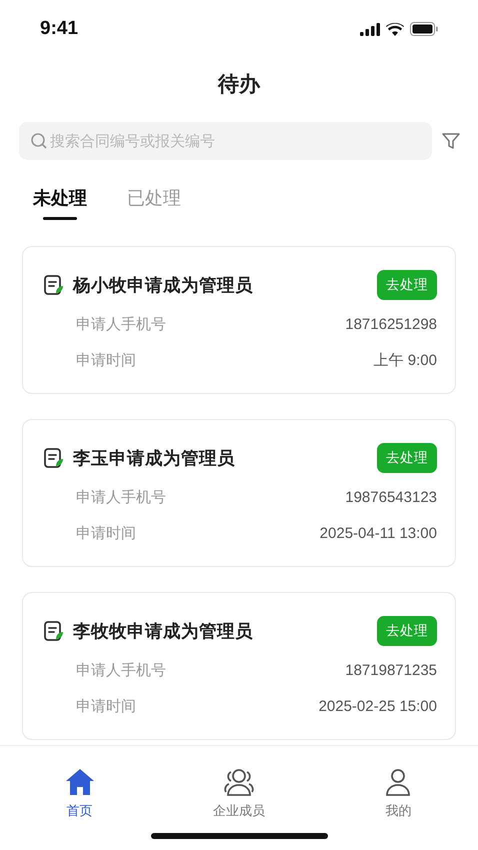  What do you see at coordinates (395, 29) in the screenshot?
I see `wifi-icon` at bounding box center [395, 29].